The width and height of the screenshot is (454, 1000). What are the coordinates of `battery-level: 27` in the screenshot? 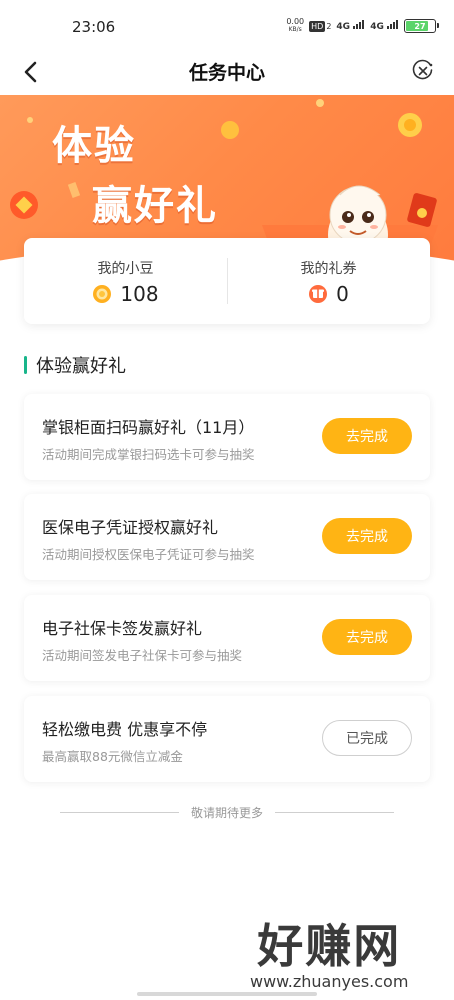 It's located at (420, 26).